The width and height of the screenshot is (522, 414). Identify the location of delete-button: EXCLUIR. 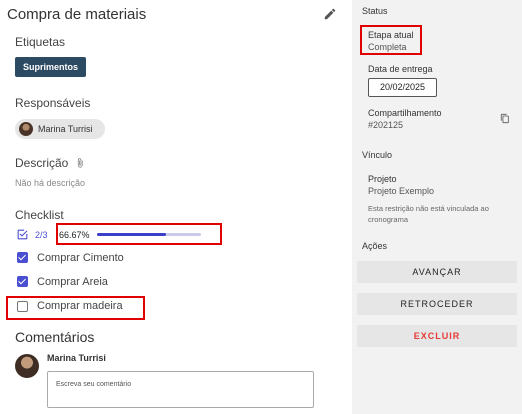
(437, 336).